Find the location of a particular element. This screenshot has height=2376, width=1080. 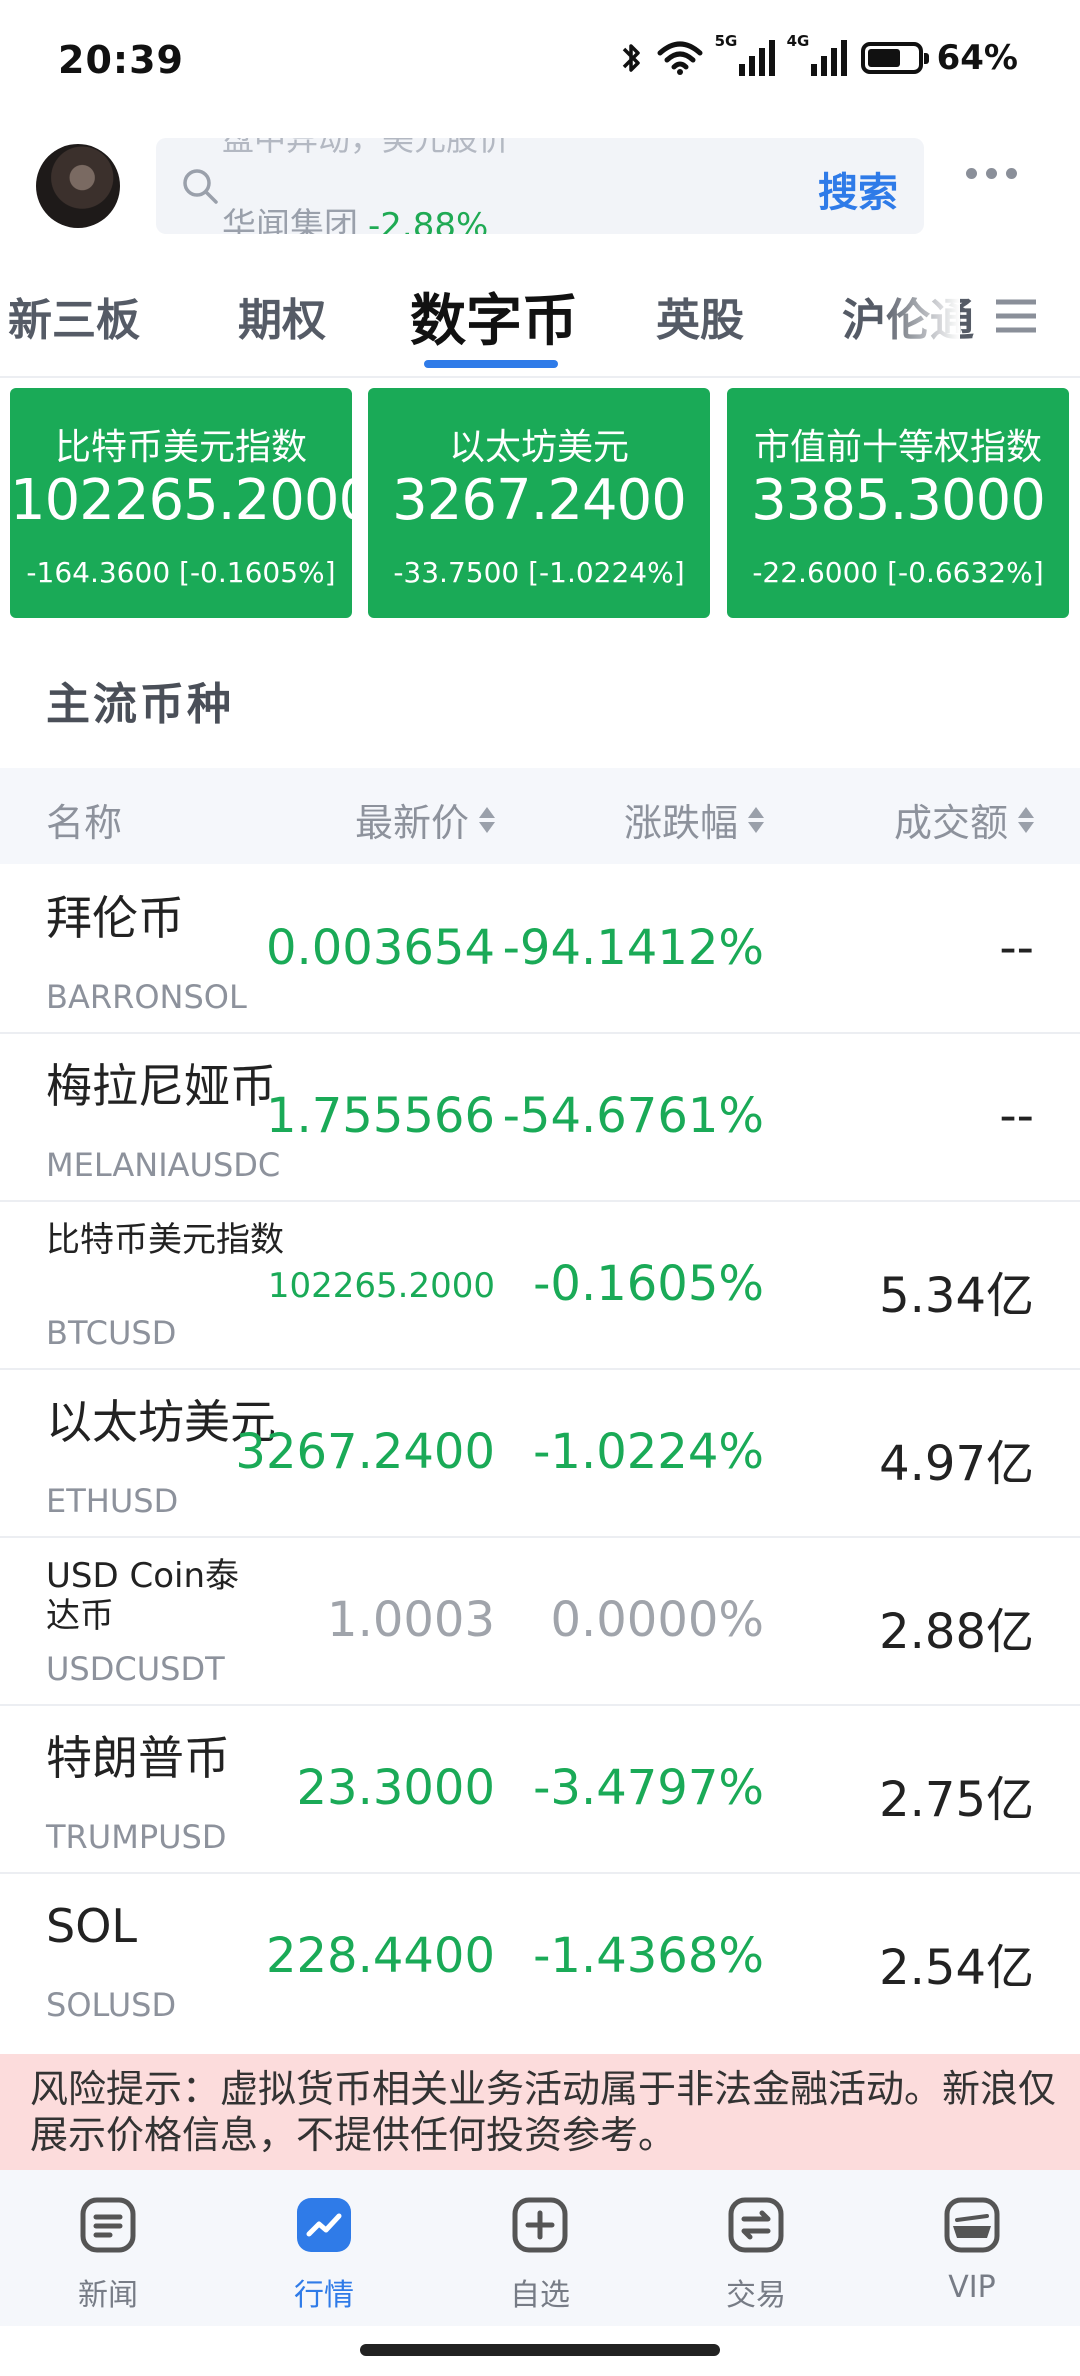

coin-change: -3.4797% is located at coordinates (648, 1788).